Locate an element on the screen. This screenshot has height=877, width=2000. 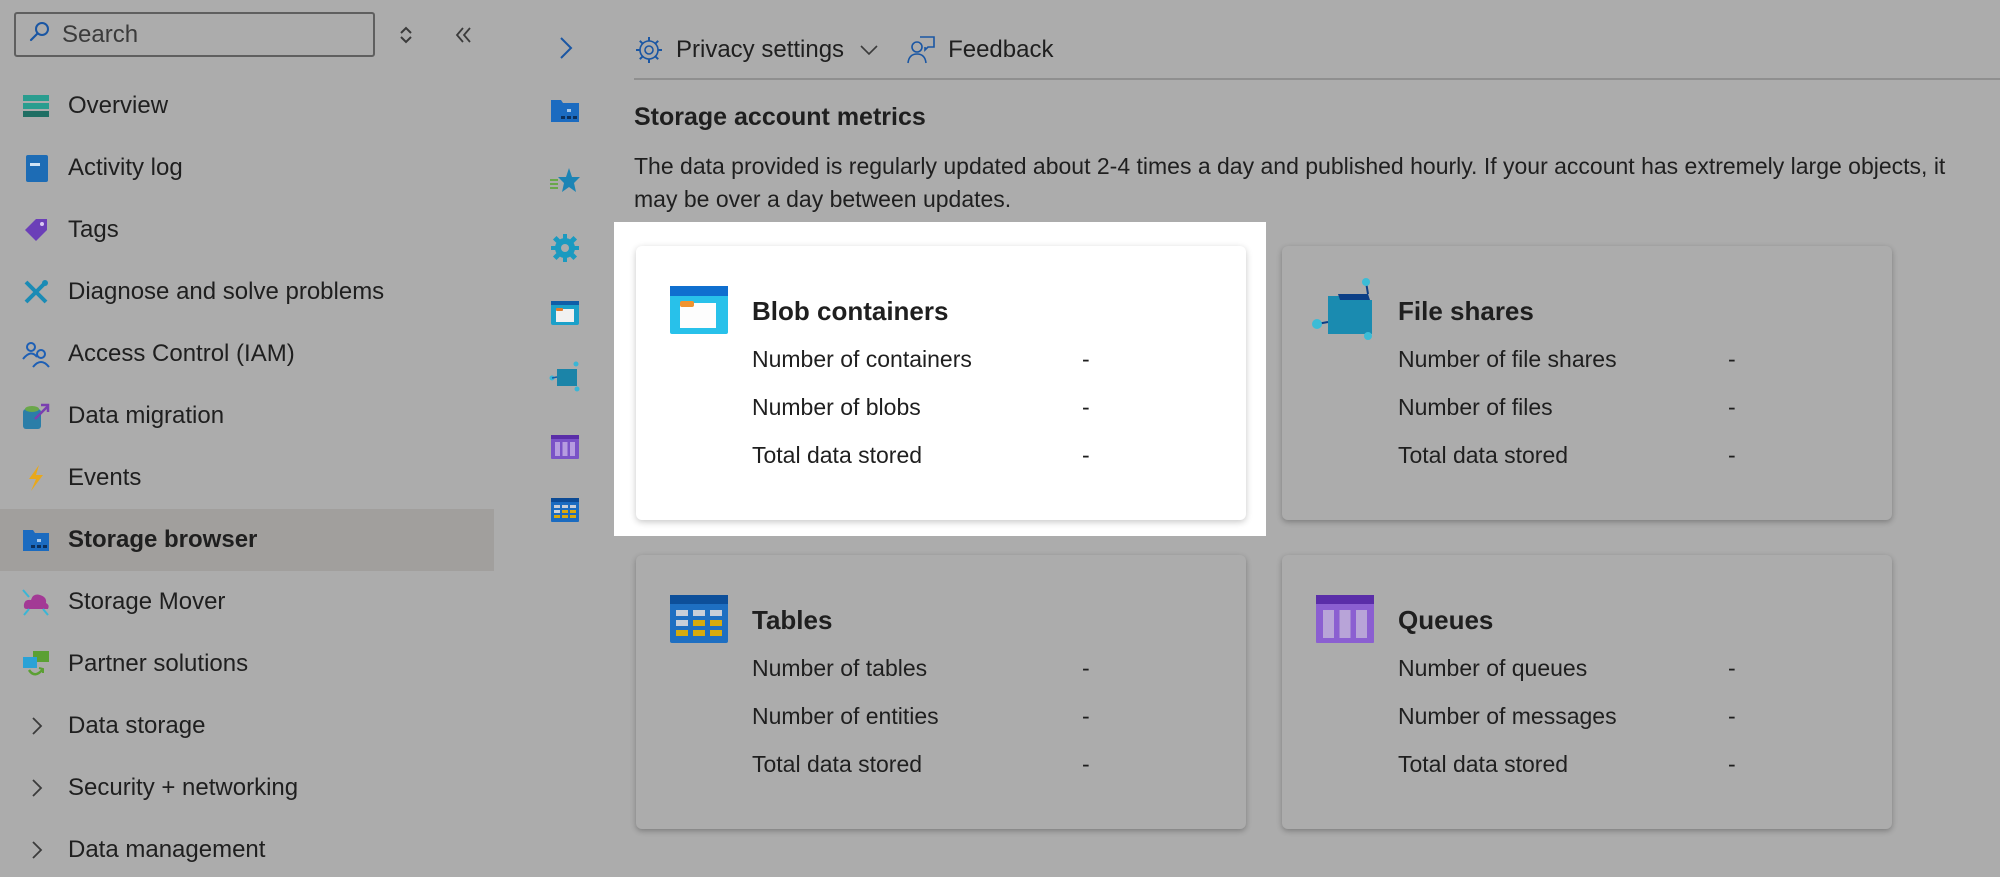
nav-item-label: Data migration is located at coordinates (146, 415).